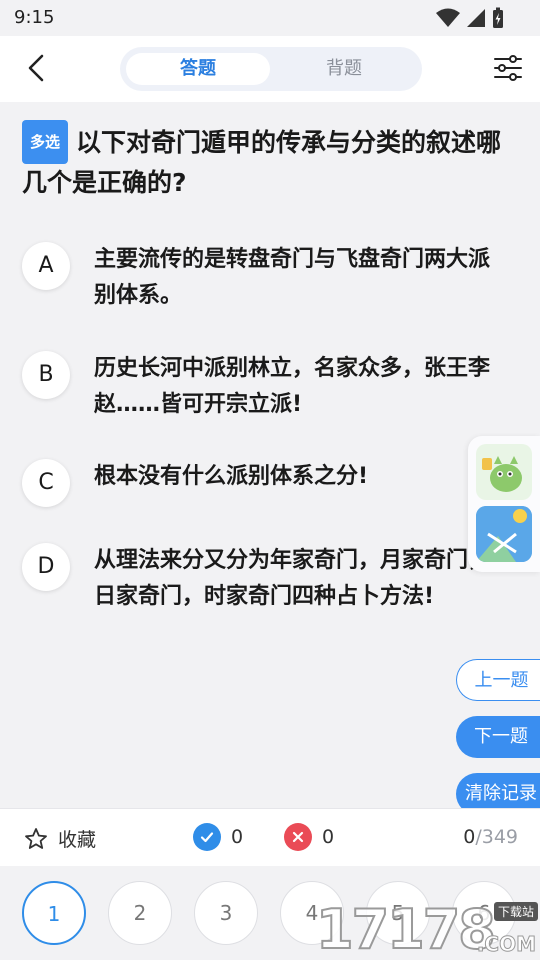  Describe the element at coordinates (406, 928) in the screenshot. I see `watermark-number: 17178` at that location.